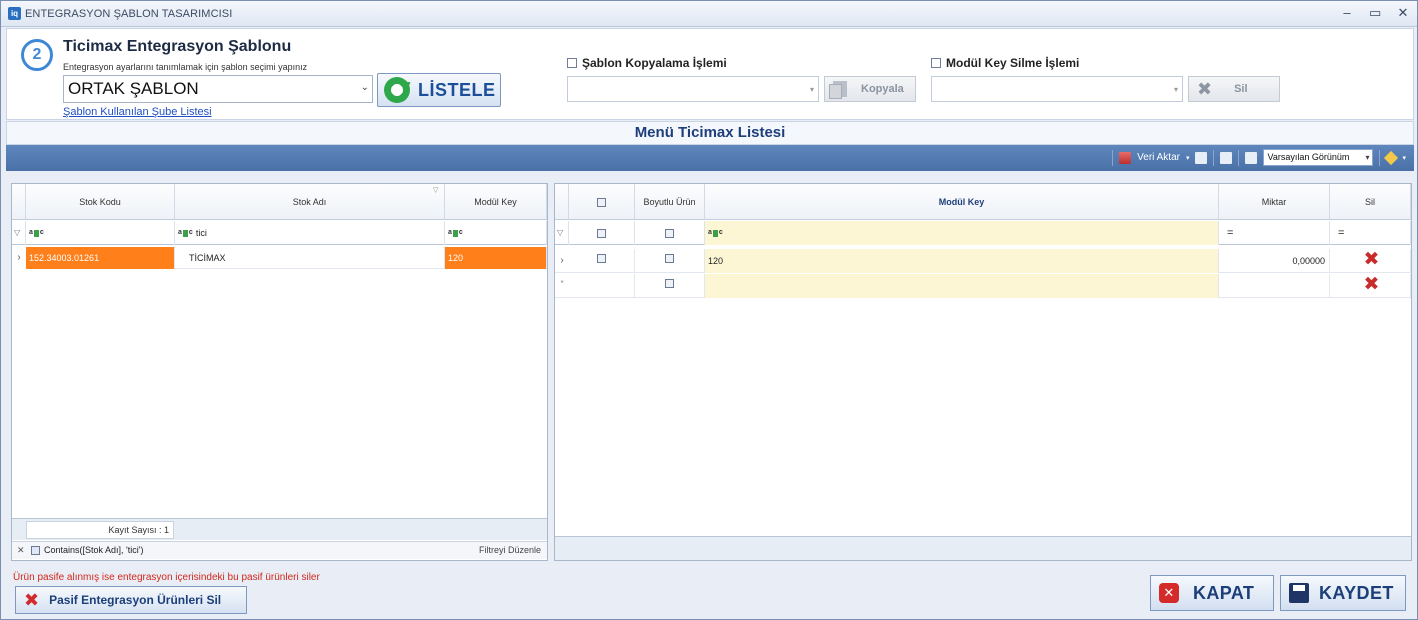 This screenshot has height=620, width=1418. Describe the element at coordinates (35, 550) in the screenshot. I see `filter-enabled-checkbox` at that location.